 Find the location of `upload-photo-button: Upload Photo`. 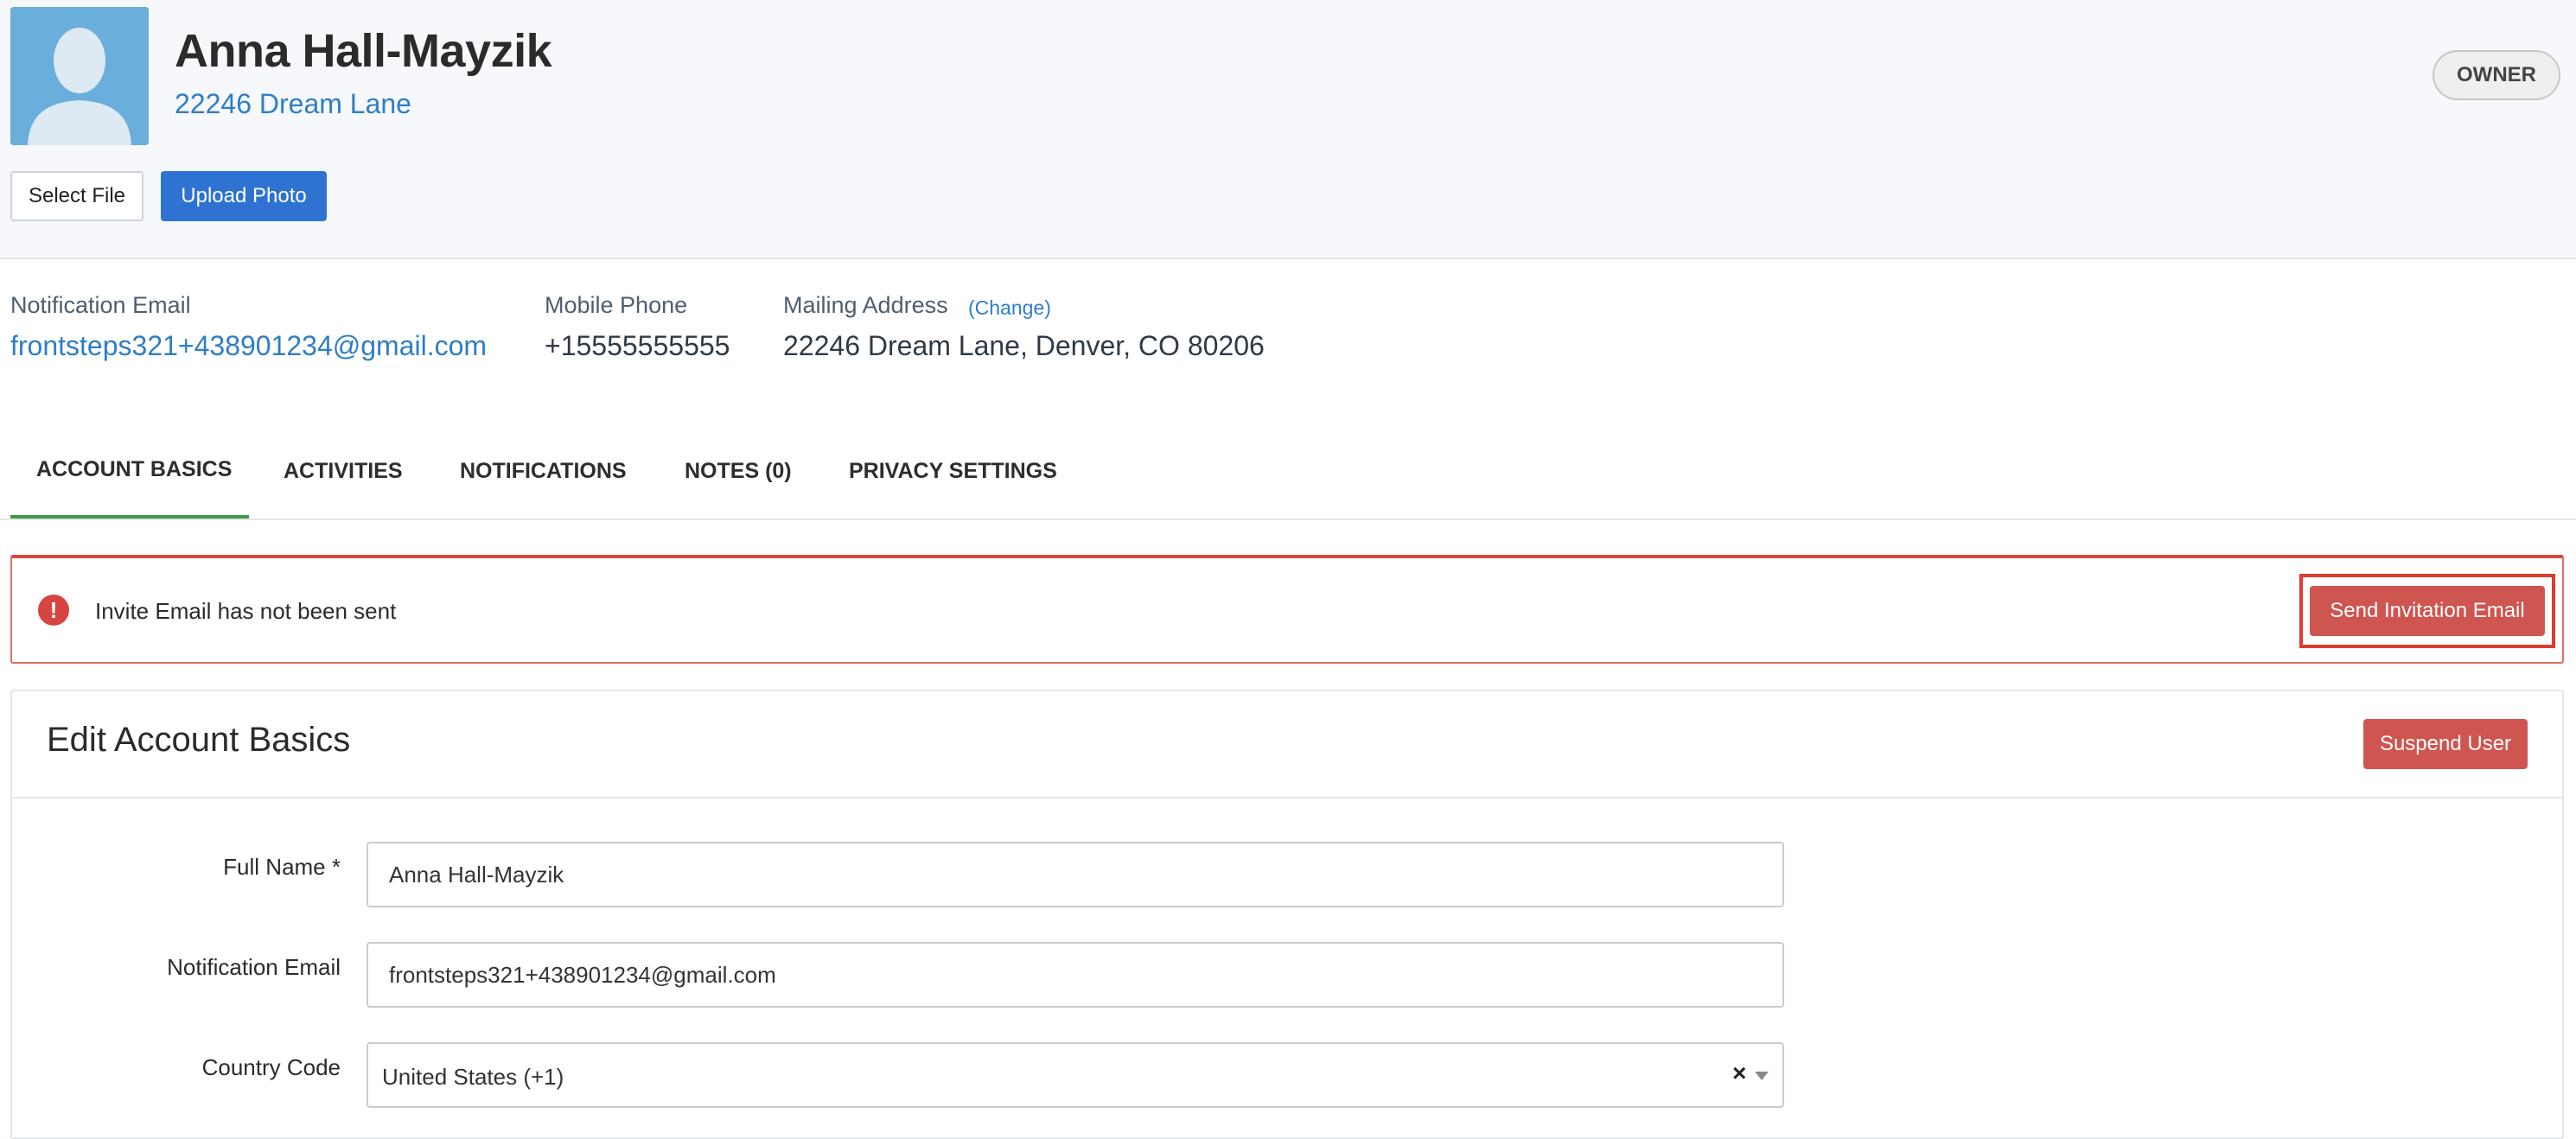

upload-photo-button: Upload Photo is located at coordinates (244, 196).